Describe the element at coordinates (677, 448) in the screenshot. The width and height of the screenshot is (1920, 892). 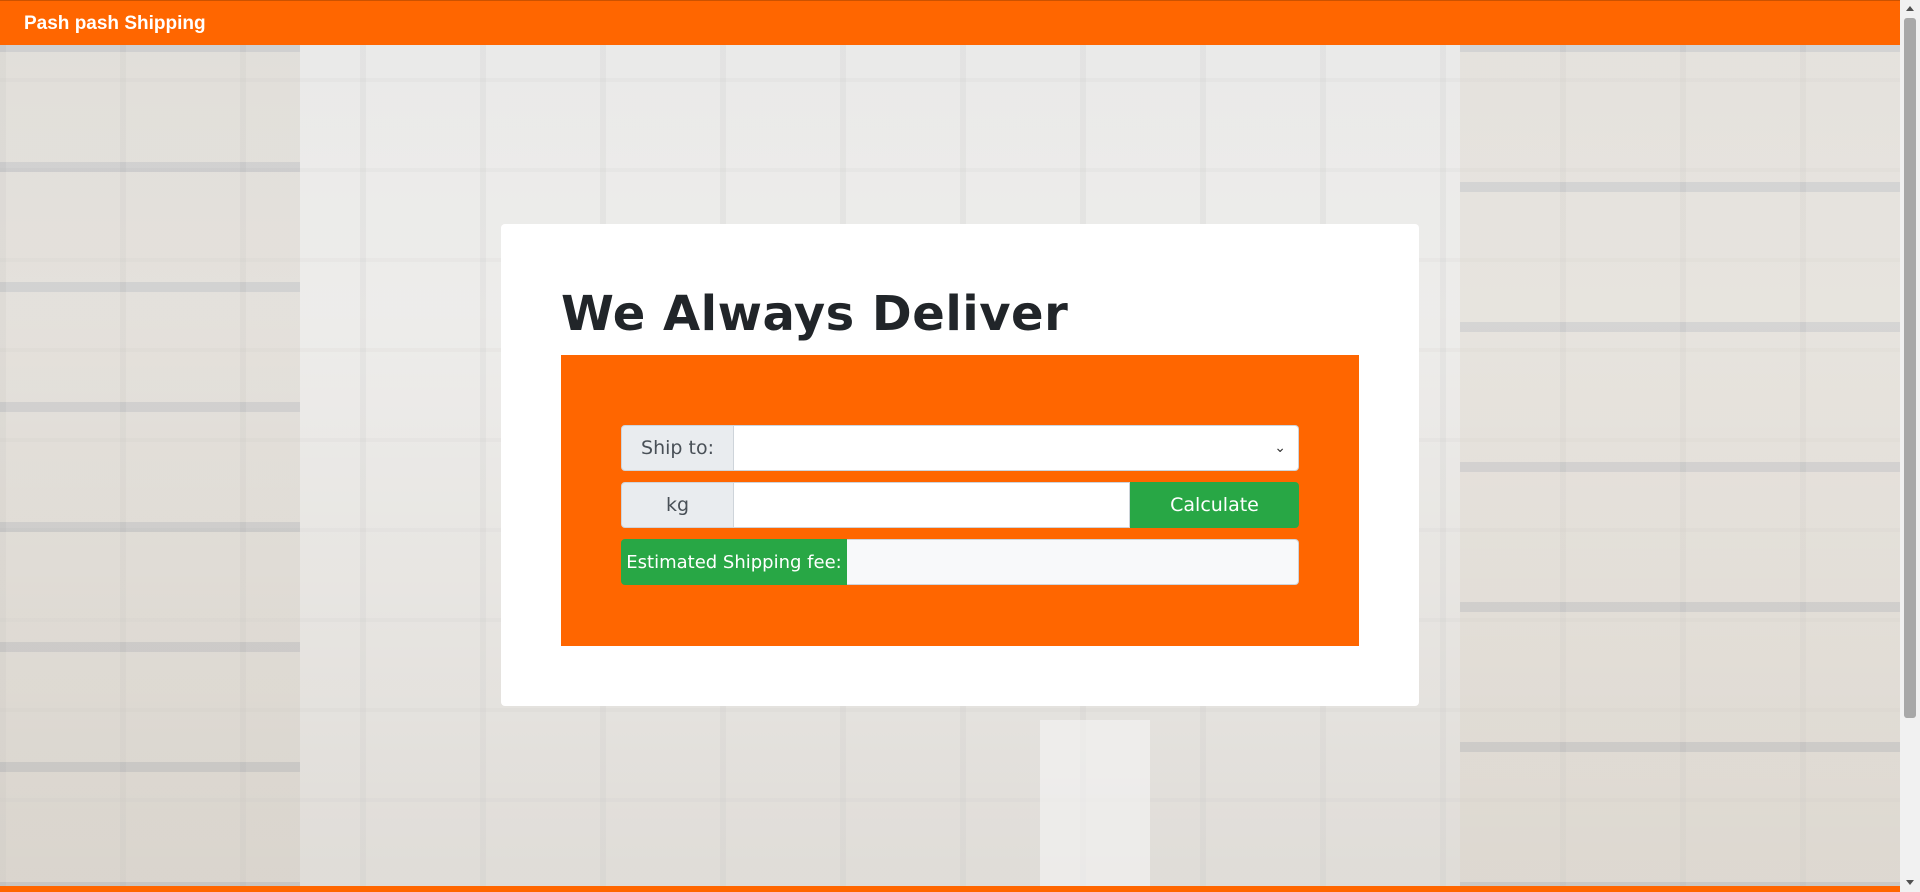
I see `ship-to-label: Ship to:` at that location.